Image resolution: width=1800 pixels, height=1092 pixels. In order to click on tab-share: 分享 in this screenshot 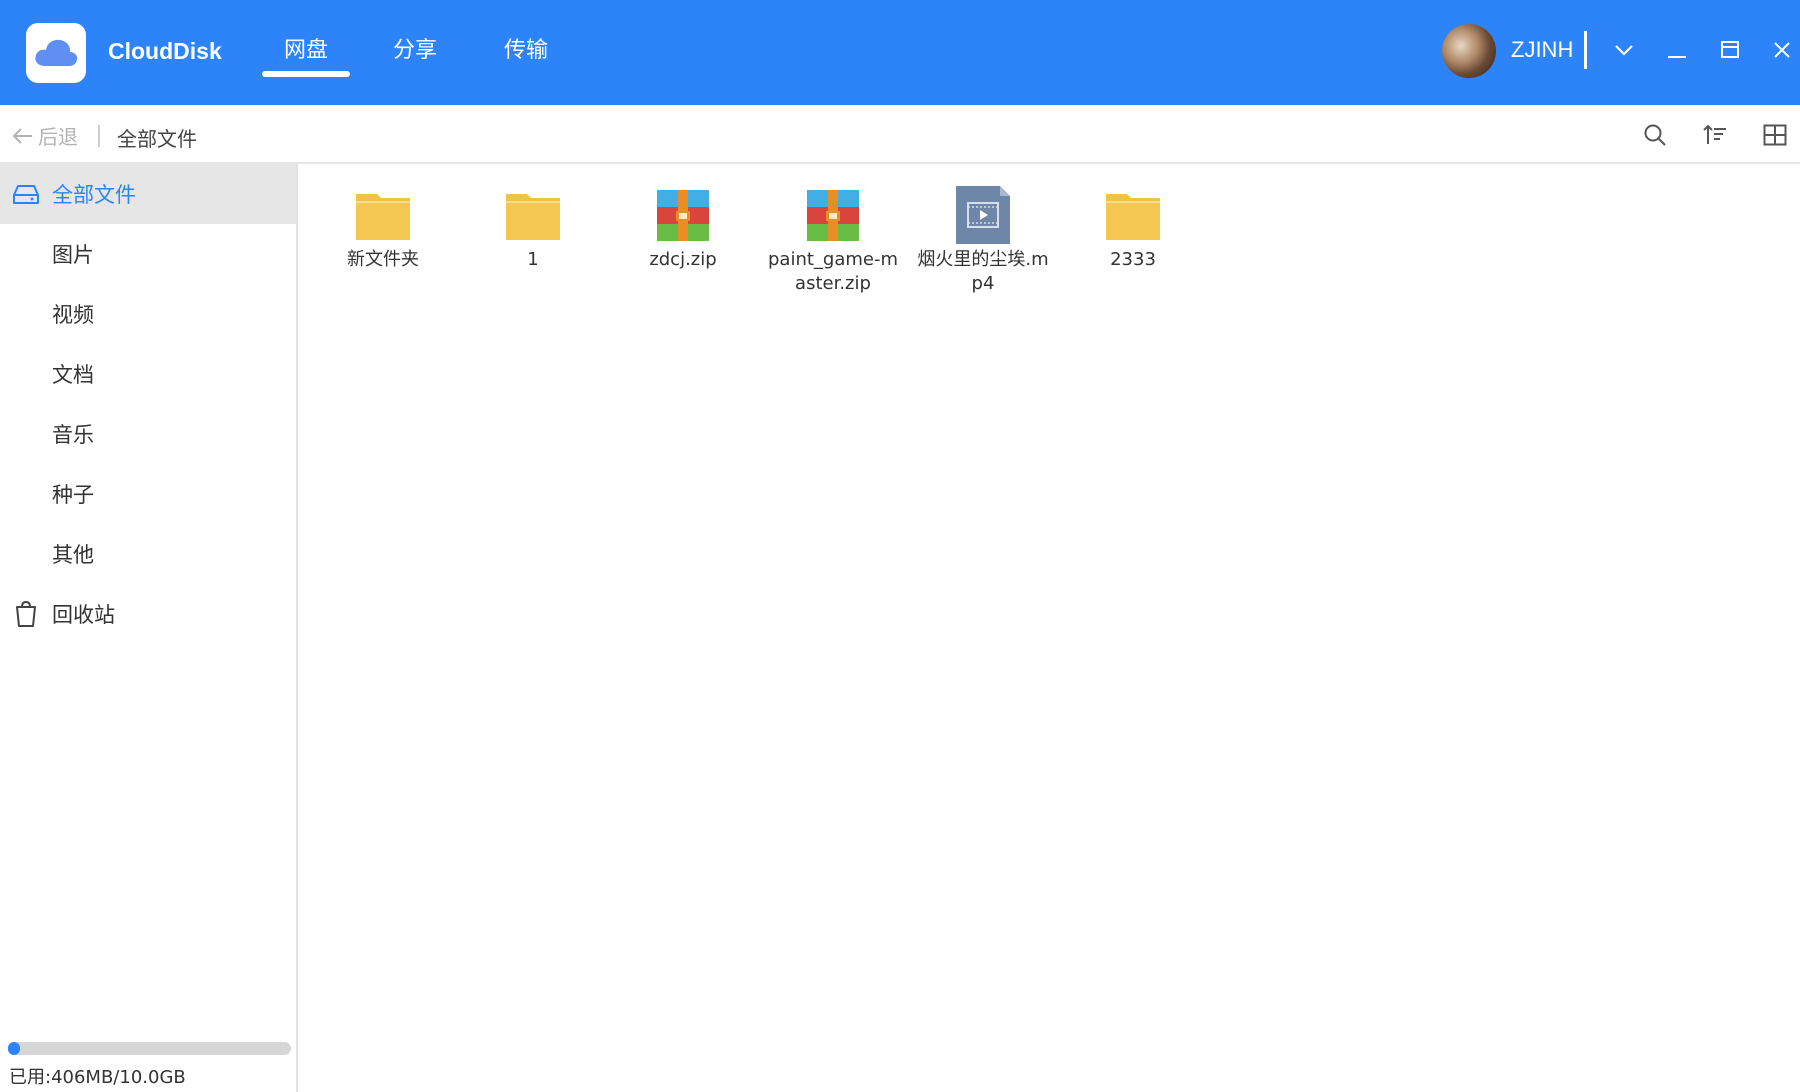, I will do `click(415, 48)`.